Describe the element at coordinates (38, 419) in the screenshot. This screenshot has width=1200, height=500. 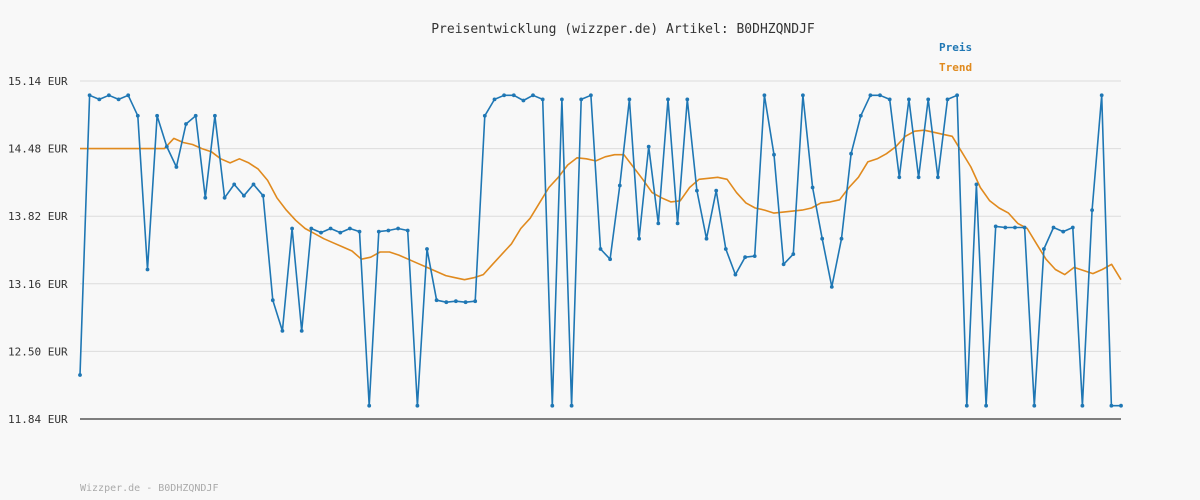
I see `y-tick-label: 11.84 EUR` at that location.